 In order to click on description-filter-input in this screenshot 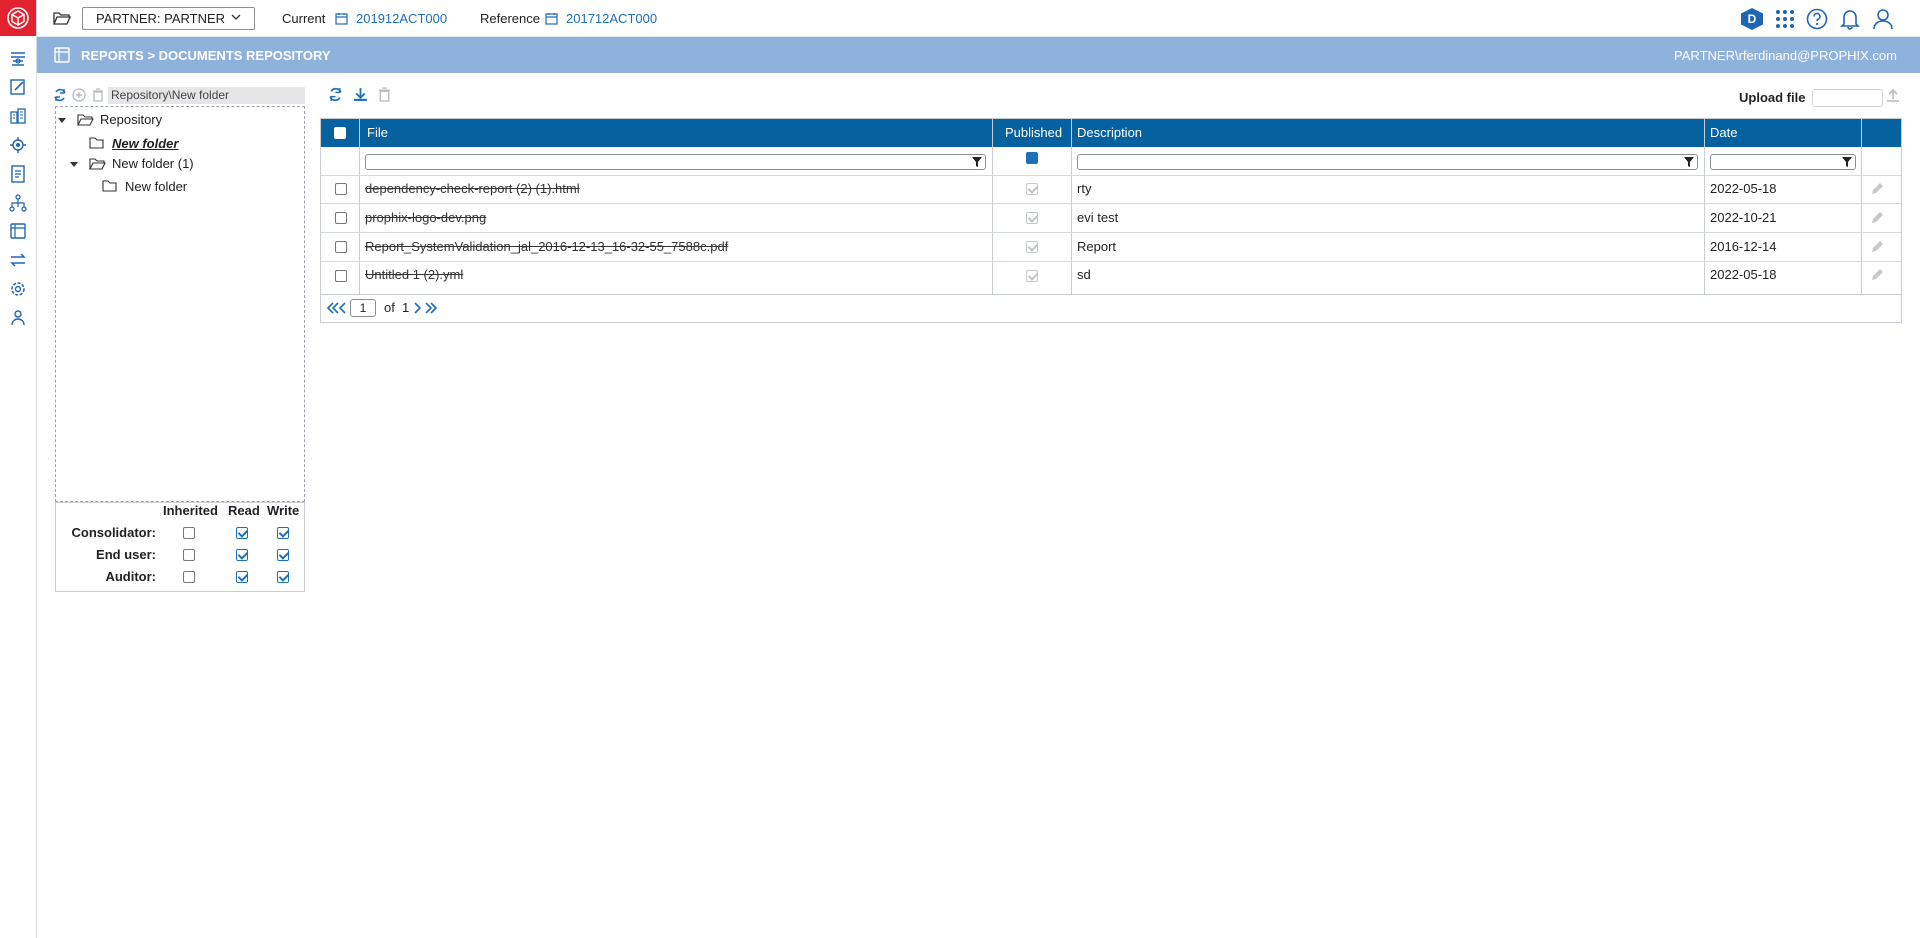, I will do `click(1387, 162)`.